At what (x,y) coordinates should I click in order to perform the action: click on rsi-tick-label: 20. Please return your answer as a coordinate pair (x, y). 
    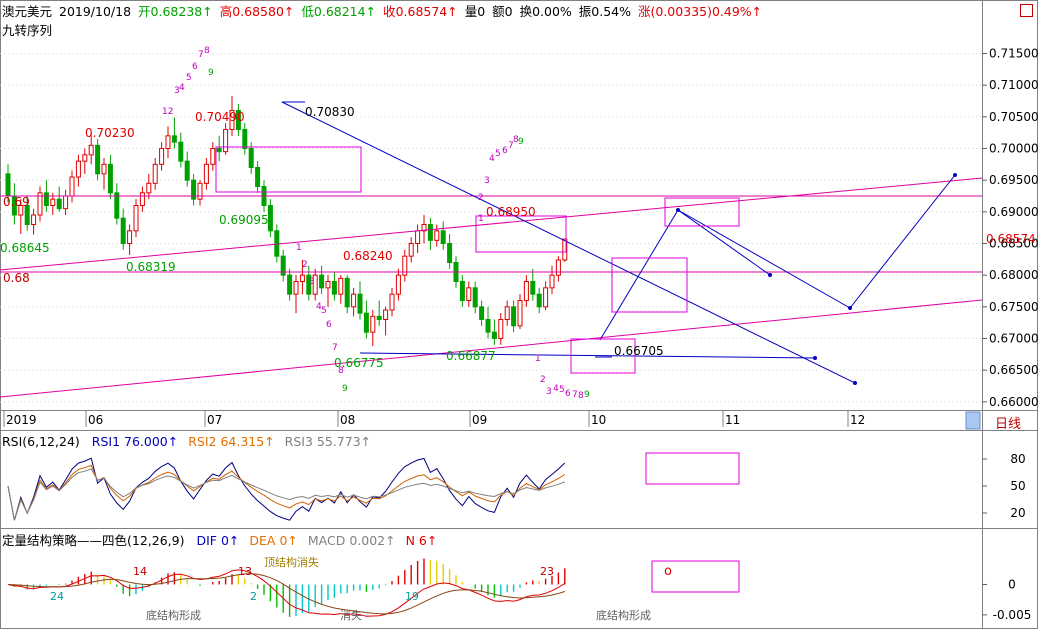
    Looking at the image, I should click on (1017, 513).